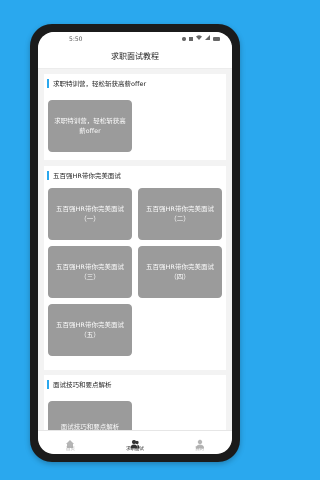  I want to click on course-card-label: 五百强HR带你完美面试（五）, so click(90, 330).